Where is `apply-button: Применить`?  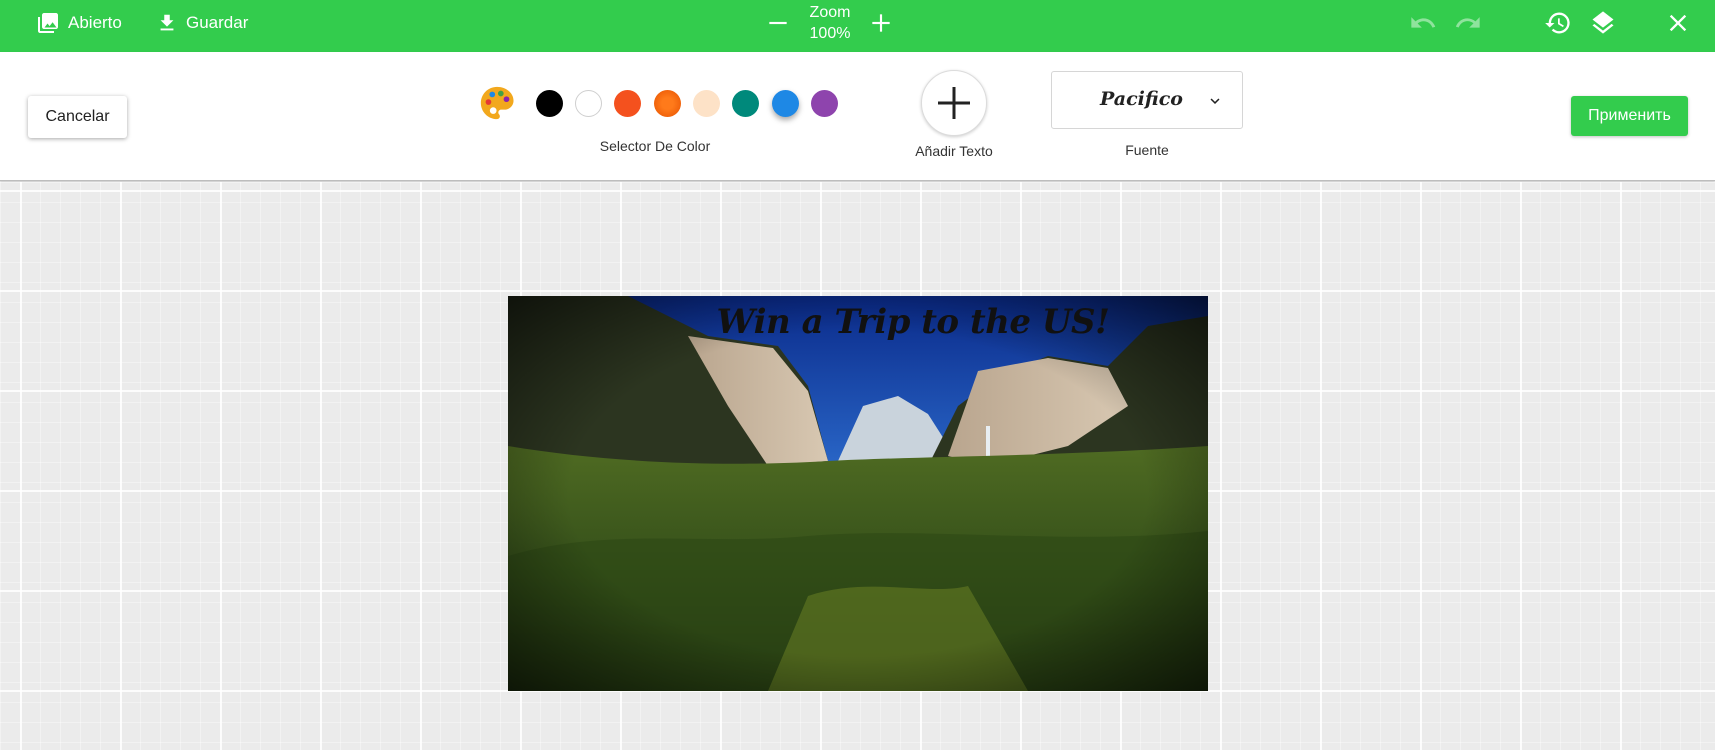
apply-button: Применить is located at coordinates (1629, 116).